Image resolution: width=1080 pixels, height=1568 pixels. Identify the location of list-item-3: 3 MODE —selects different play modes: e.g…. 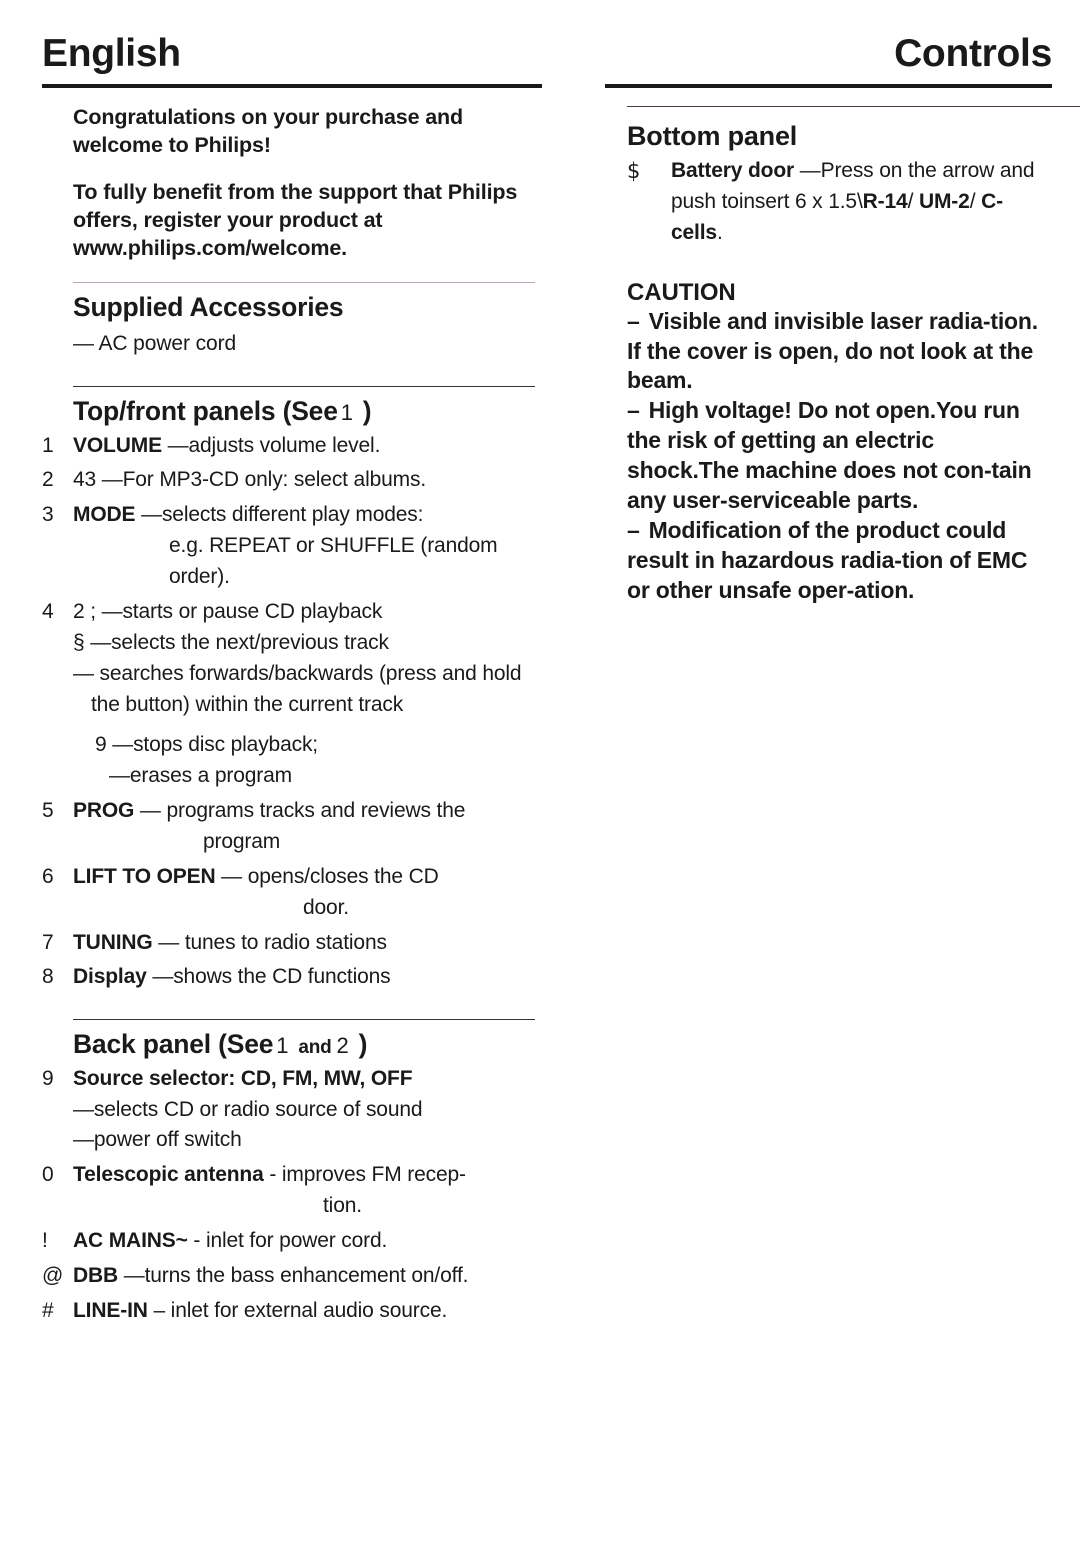
(292, 544).